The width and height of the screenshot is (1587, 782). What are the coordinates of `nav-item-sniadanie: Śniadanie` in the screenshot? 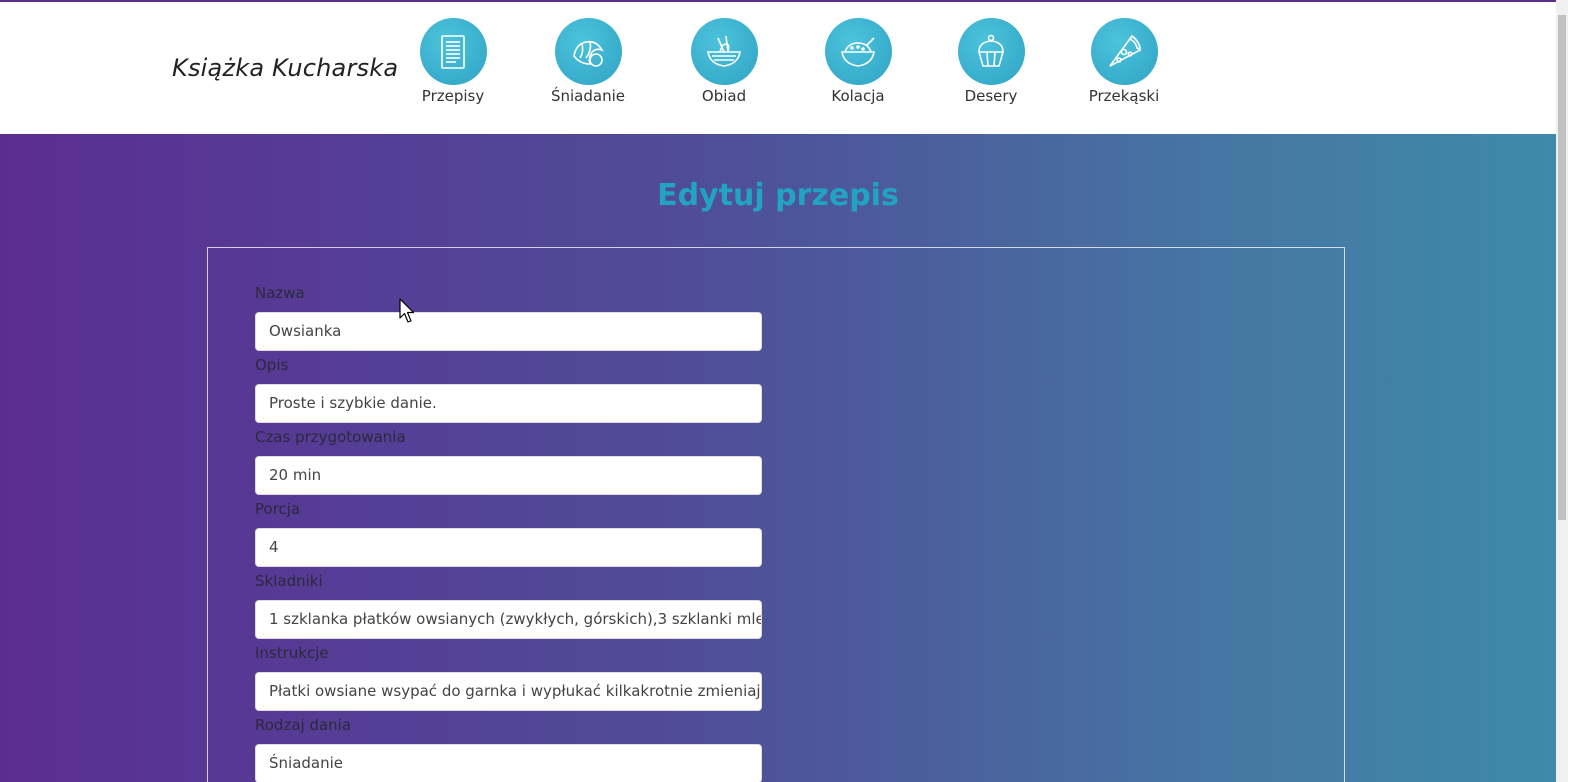 It's located at (588, 61).